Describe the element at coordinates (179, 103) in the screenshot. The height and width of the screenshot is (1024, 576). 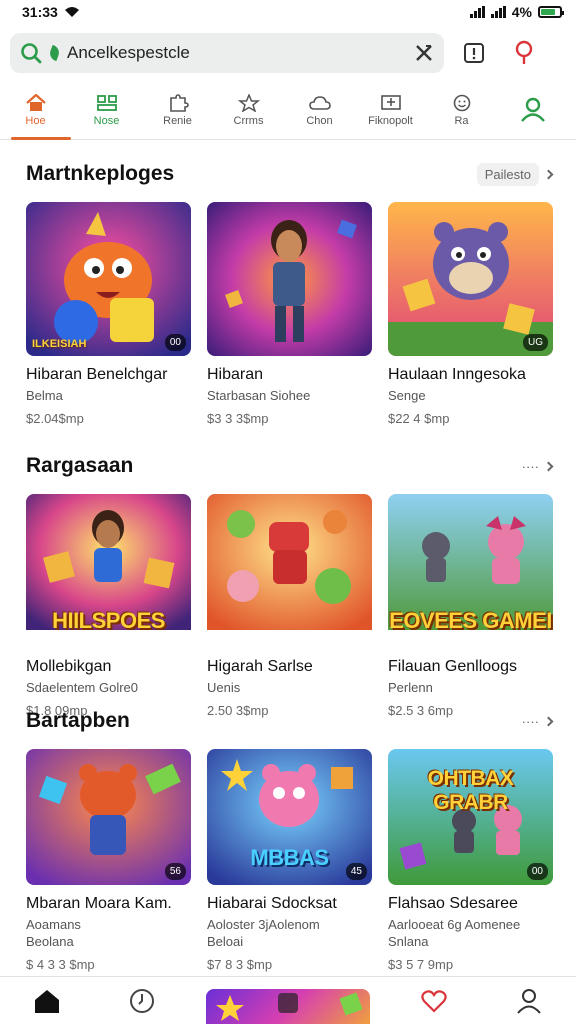
I see `puzzle-icon` at that location.